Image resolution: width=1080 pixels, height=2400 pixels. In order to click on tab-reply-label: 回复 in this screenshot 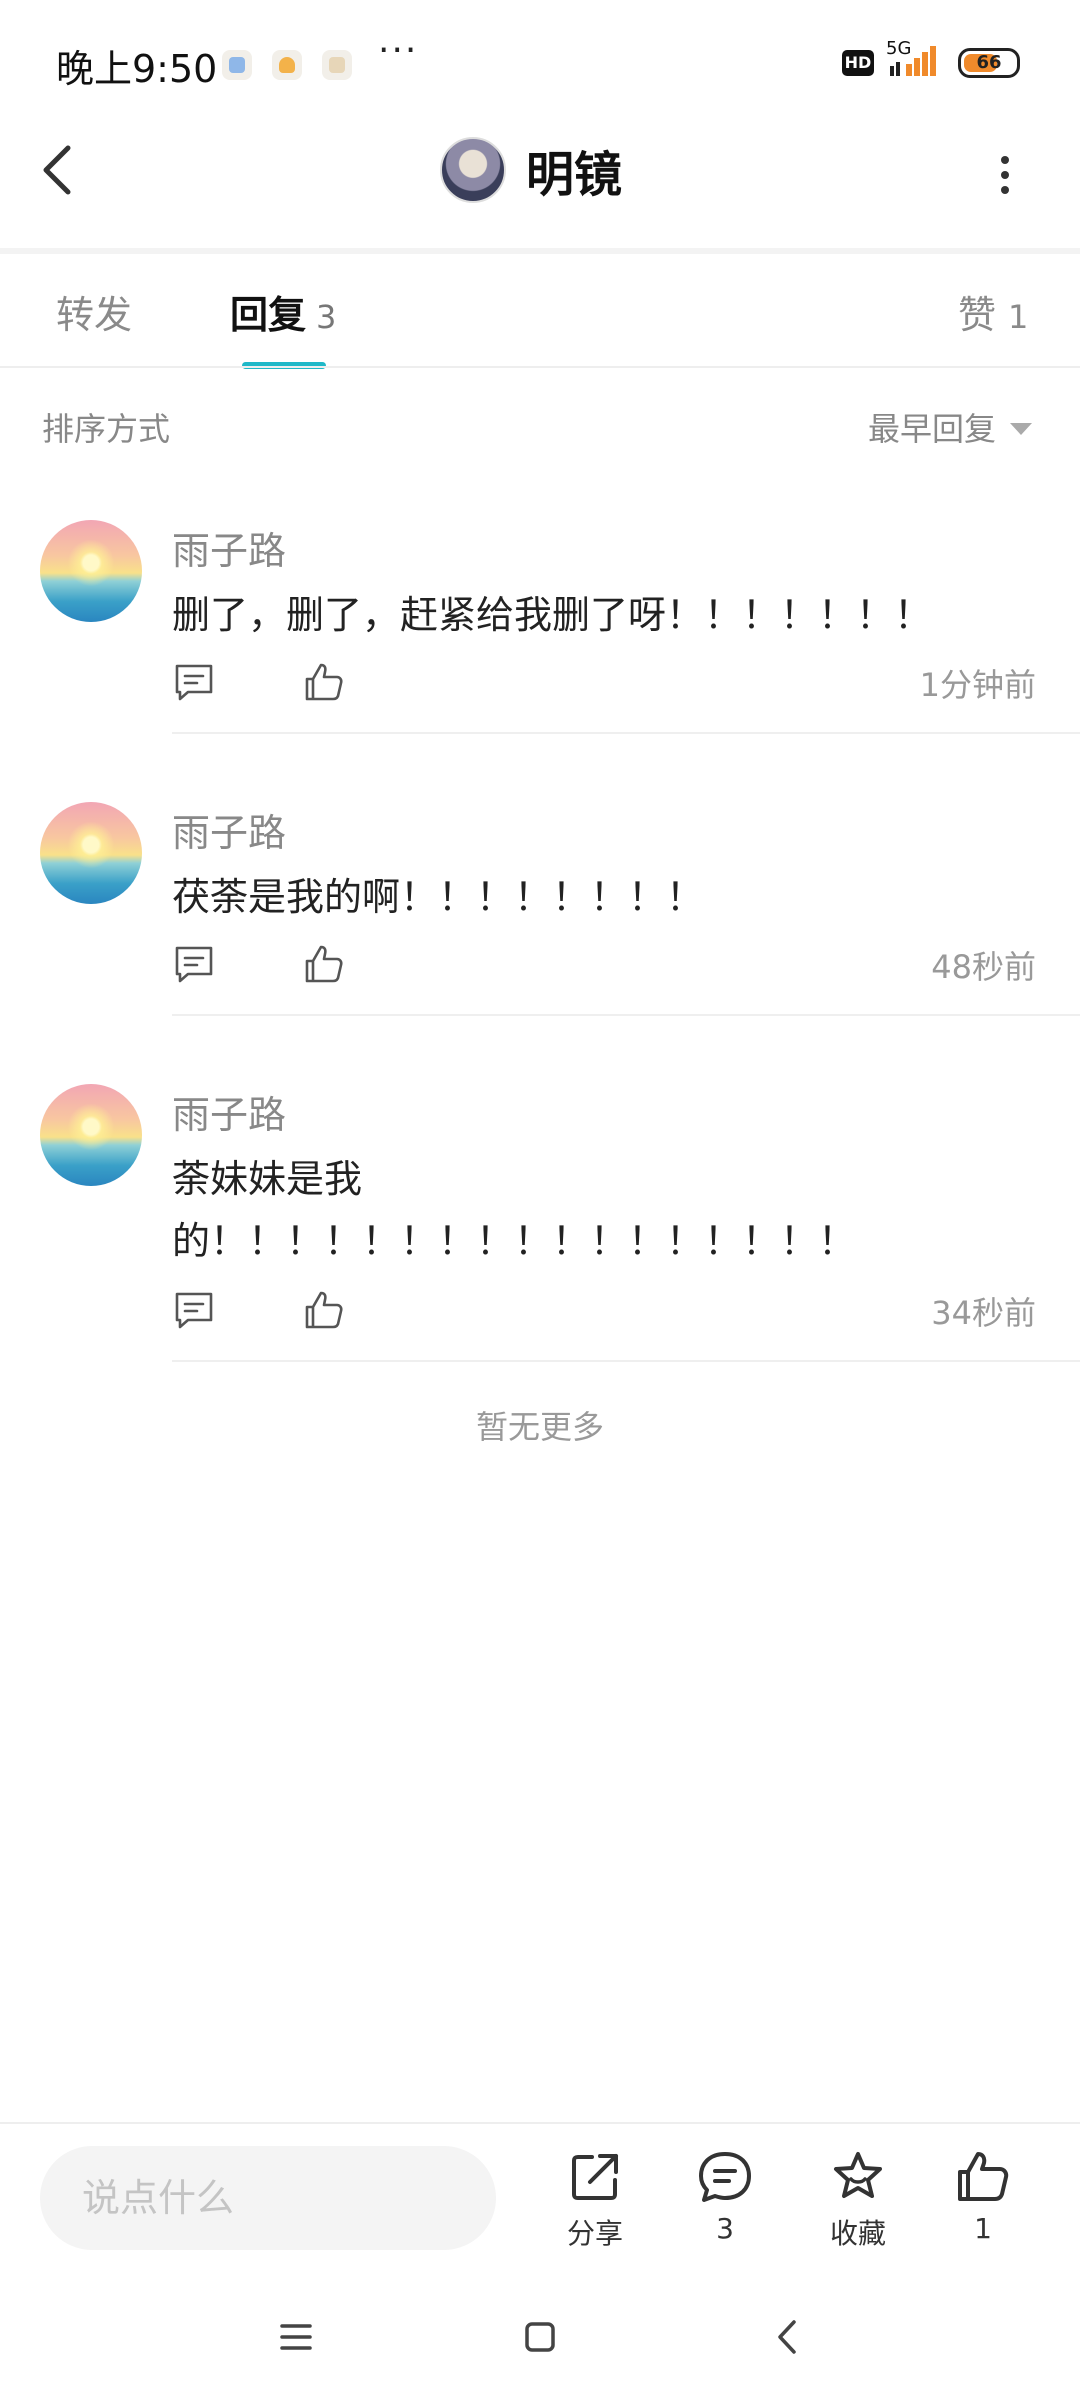, I will do `click(268, 315)`.